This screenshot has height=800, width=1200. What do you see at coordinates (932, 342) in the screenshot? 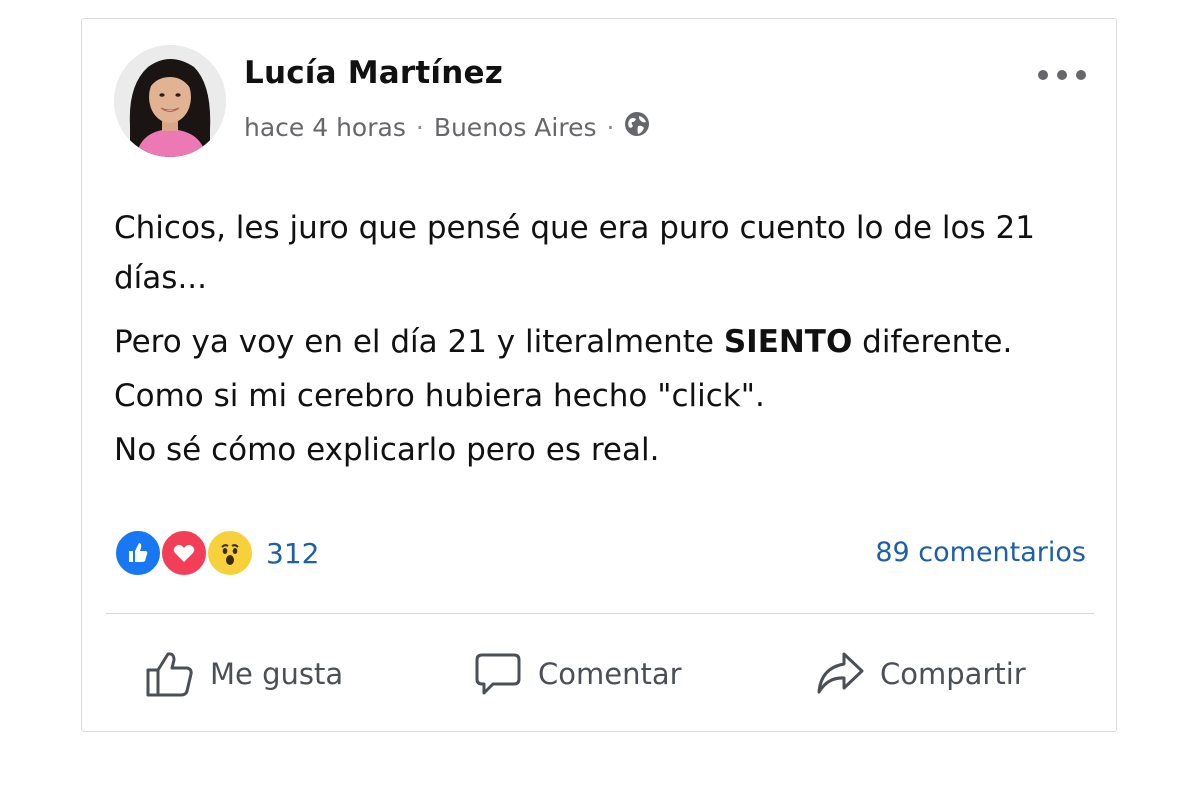
I see `paragraph-2-end: diferente.` at bounding box center [932, 342].